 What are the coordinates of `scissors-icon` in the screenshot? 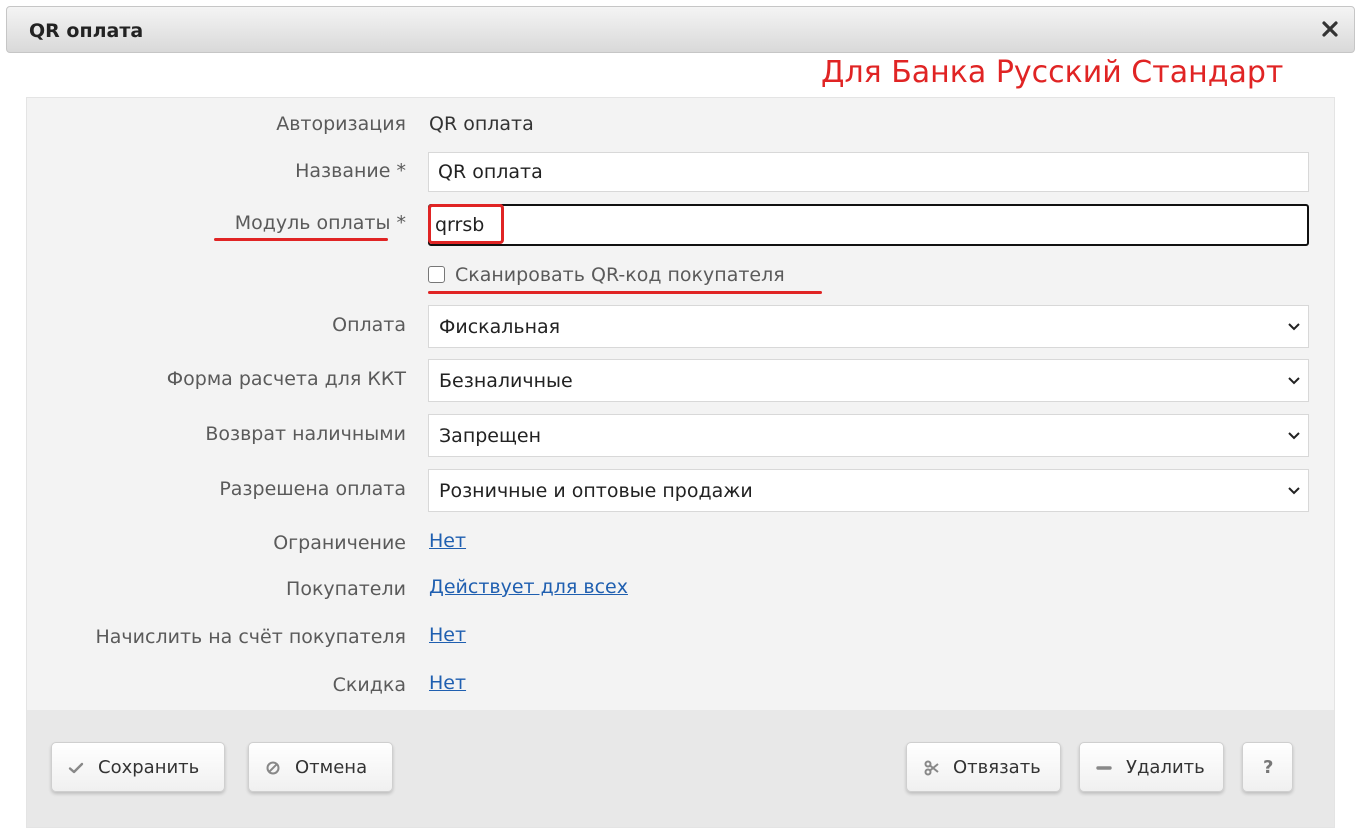 It's located at (931, 768).